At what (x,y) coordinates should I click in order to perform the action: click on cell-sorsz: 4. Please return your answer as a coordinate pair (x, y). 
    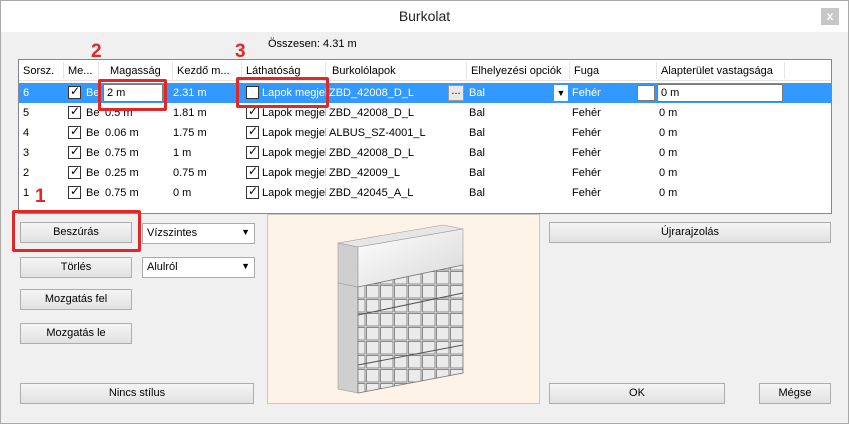
    Looking at the image, I should click on (26, 133).